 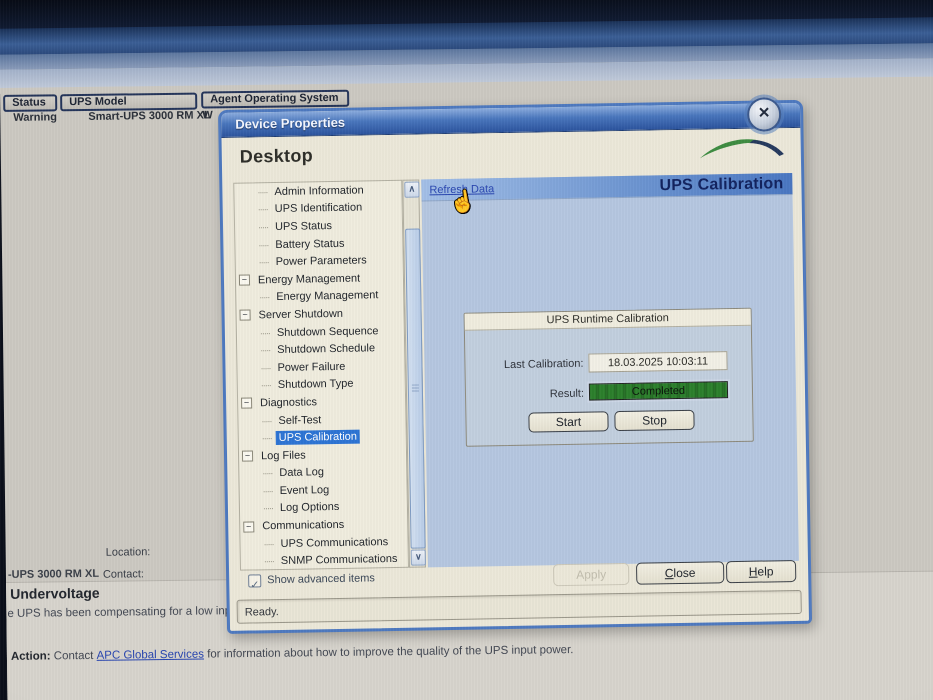 What do you see at coordinates (334, 542) in the screenshot?
I see `tree-item-label: UPS Communications` at bounding box center [334, 542].